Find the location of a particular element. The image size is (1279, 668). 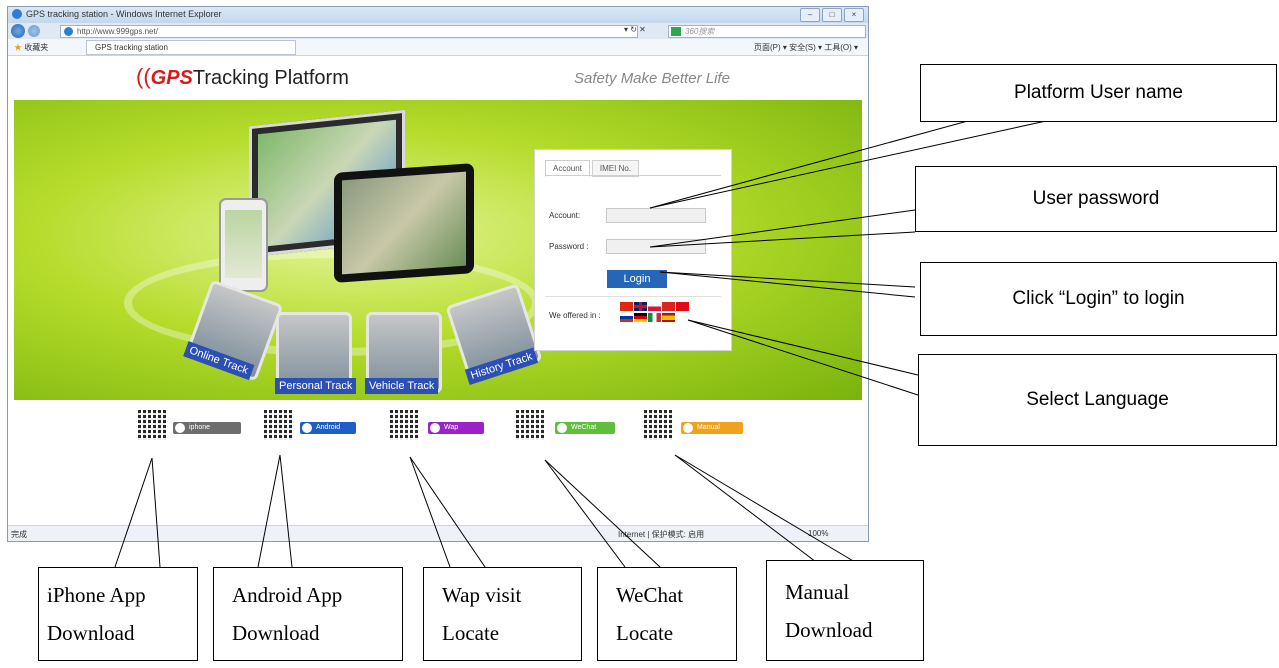

callout-password: User password is located at coordinates (1096, 199).